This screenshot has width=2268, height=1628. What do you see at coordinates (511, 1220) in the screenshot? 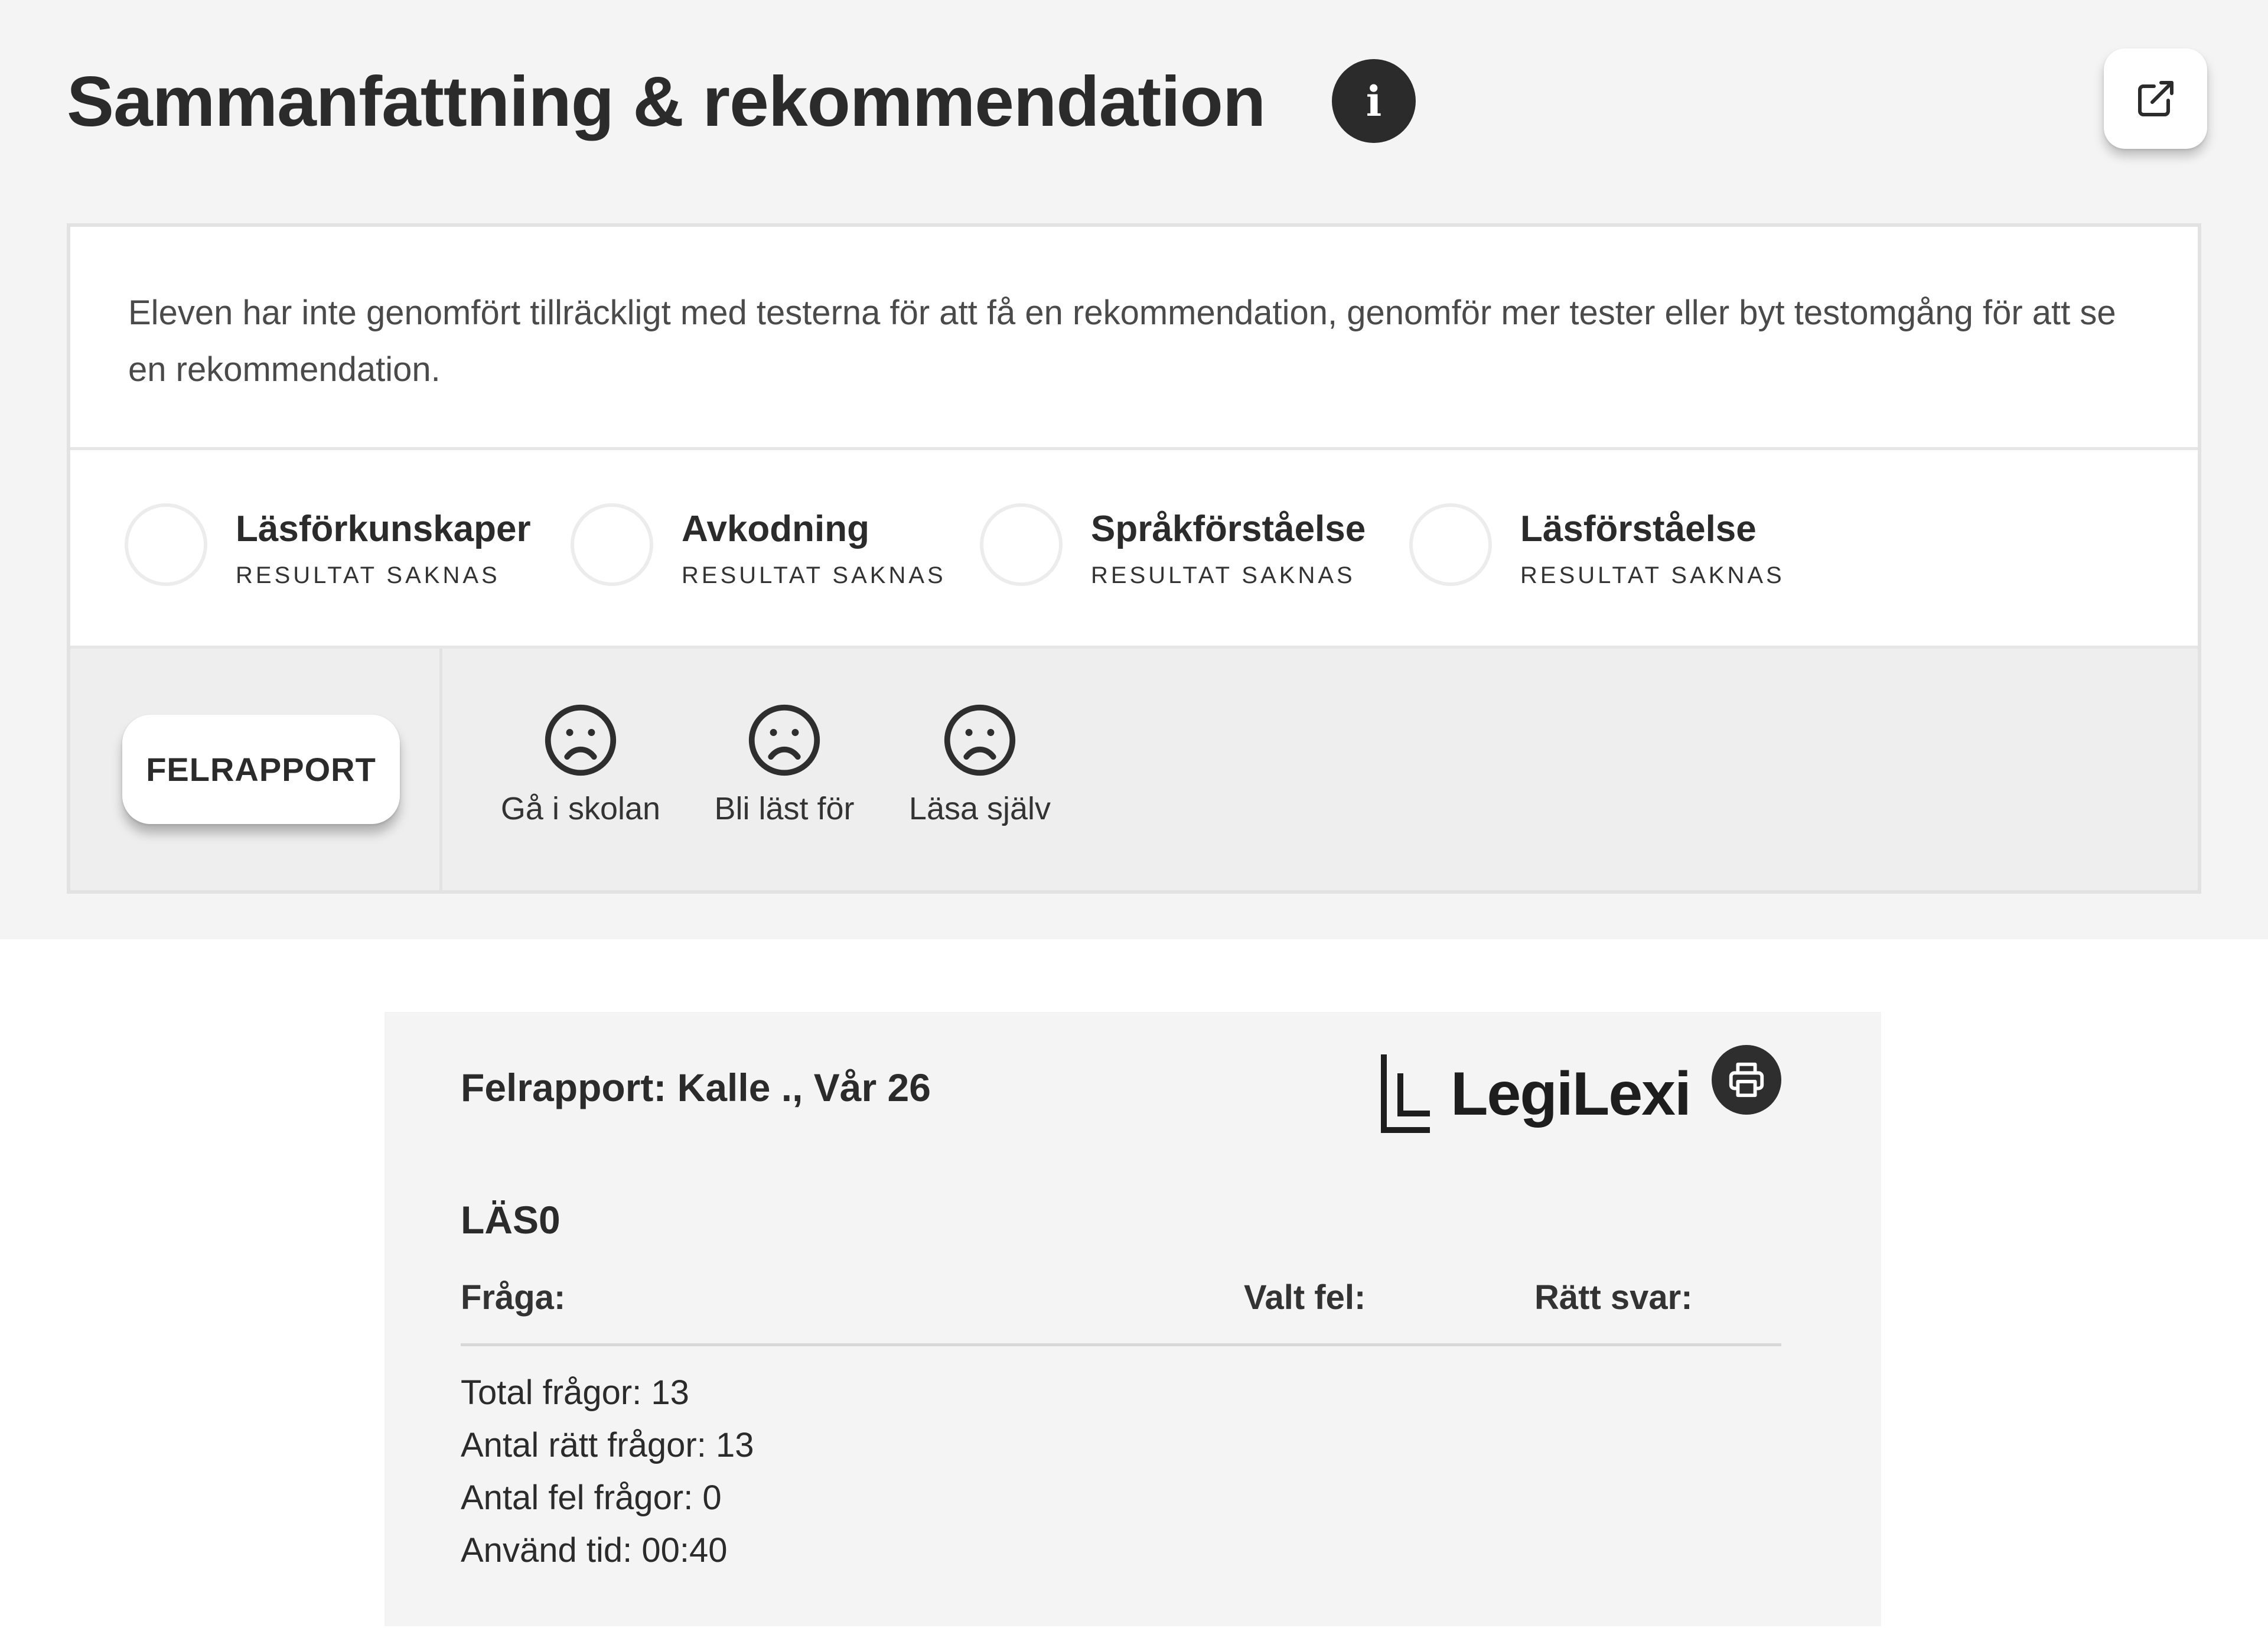
I see `test-section-title: LÄS0` at bounding box center [511, 1220].